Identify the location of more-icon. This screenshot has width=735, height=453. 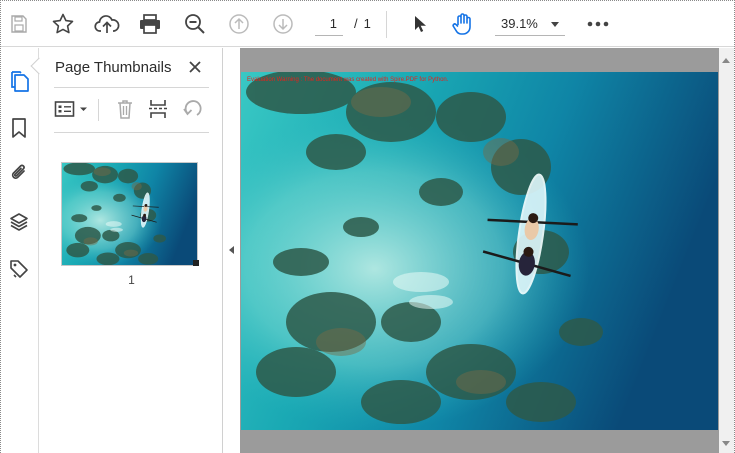
(598, 24).